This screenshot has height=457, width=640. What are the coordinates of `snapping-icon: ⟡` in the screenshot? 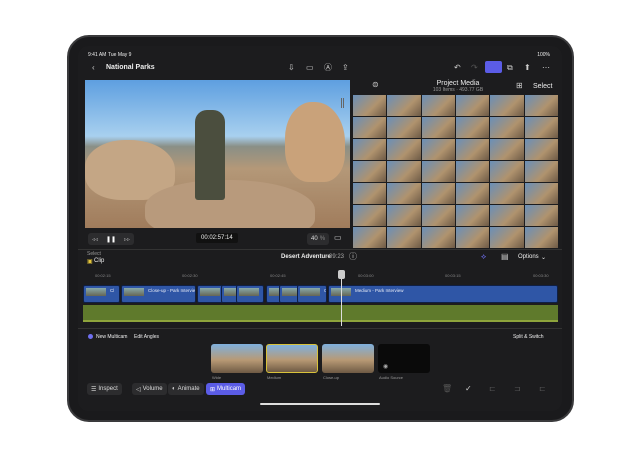 It's located at (483, 257).